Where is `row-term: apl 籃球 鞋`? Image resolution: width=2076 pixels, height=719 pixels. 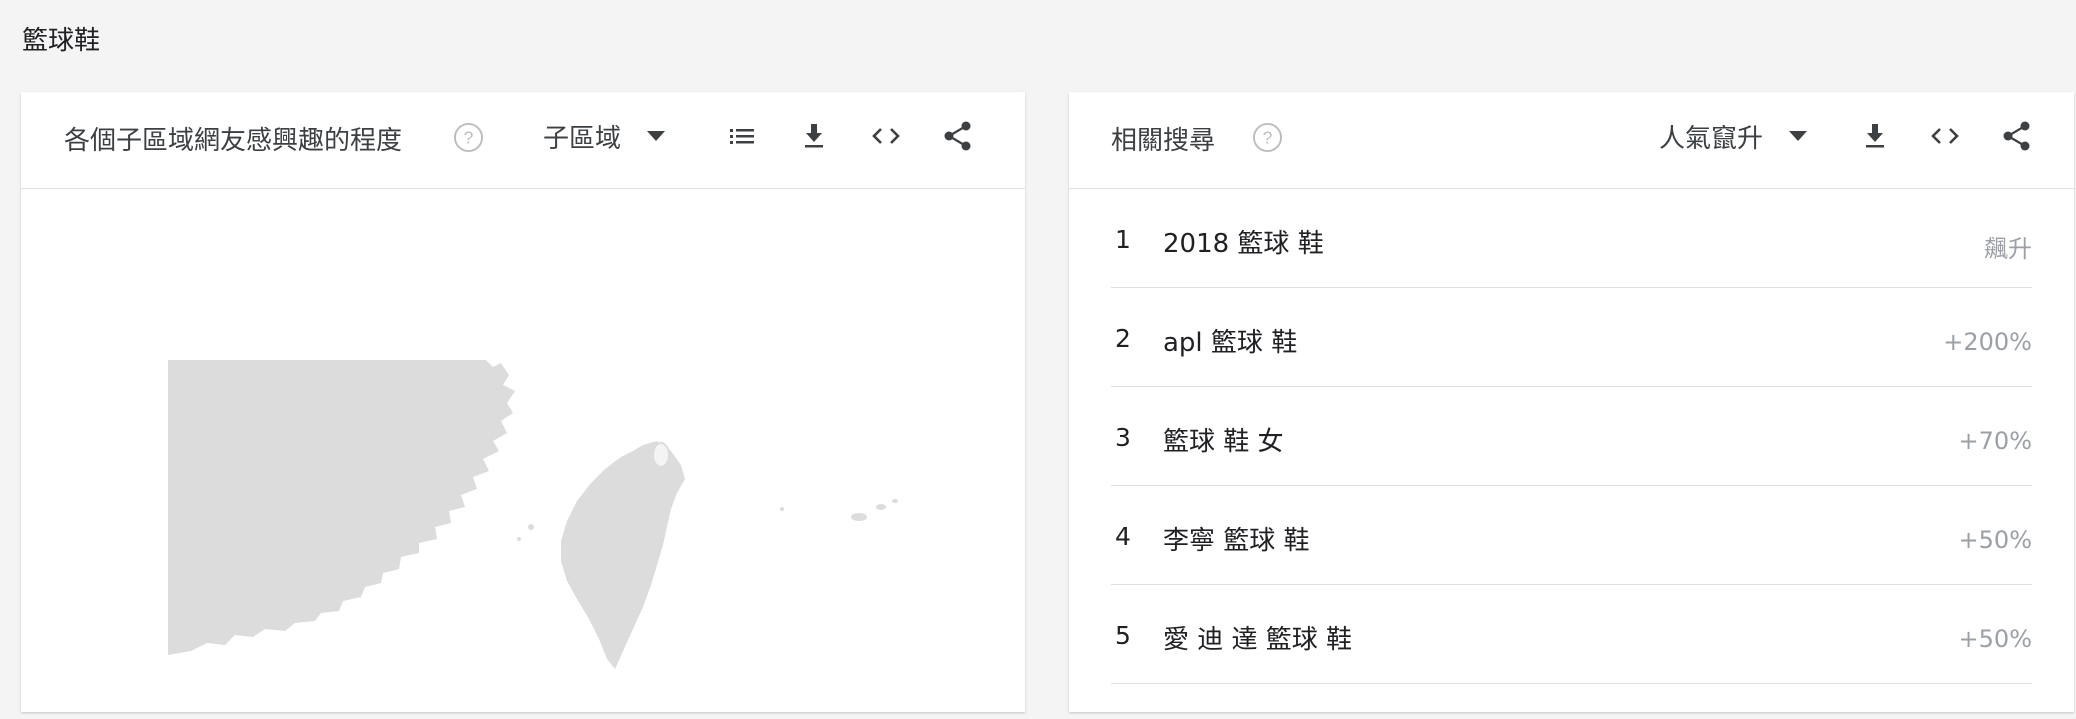
row-term: apl 籃球 鞋 is located at coordinates (1230, 343).